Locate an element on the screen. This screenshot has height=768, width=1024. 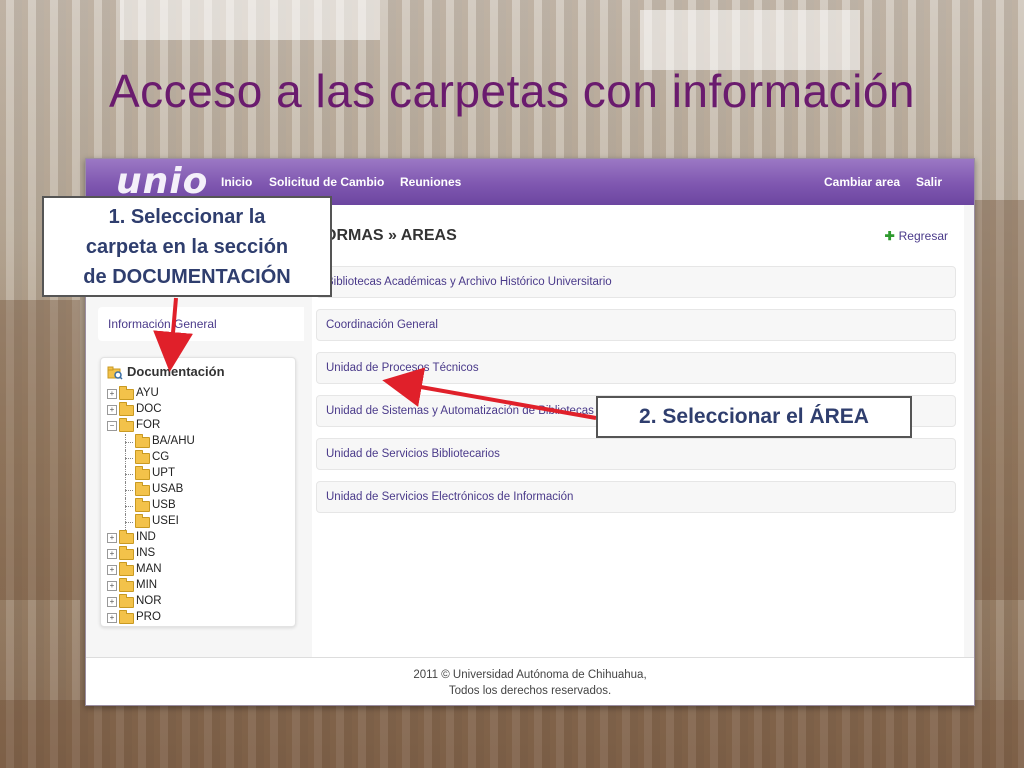
tree-folder-label: INS is located at coordinates (146, 553).